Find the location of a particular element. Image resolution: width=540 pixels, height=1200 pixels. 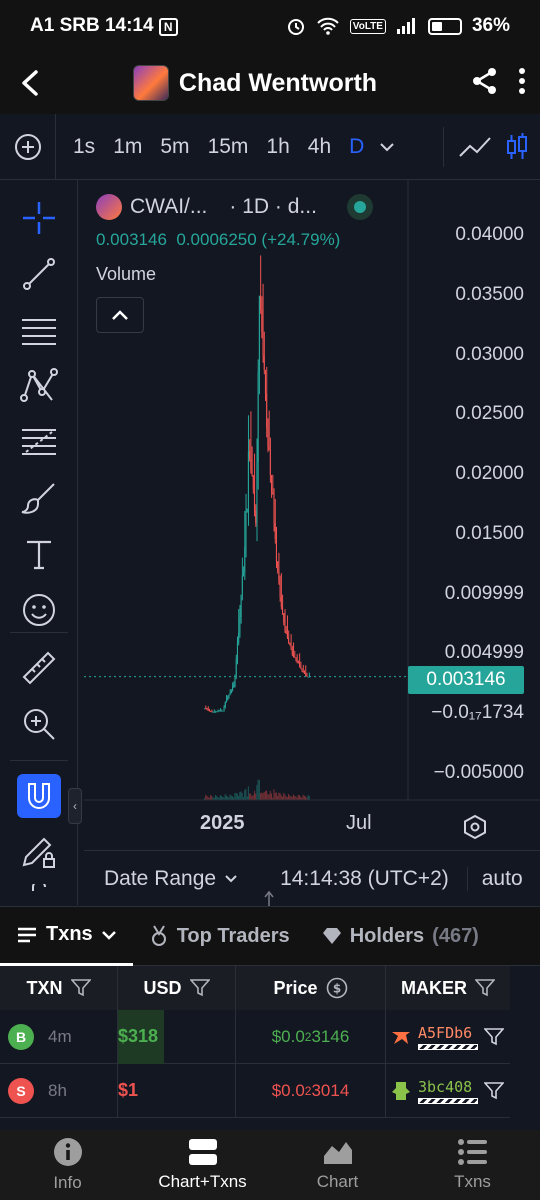

timeframe-1s: 1s is located at coordinates (84, 147).